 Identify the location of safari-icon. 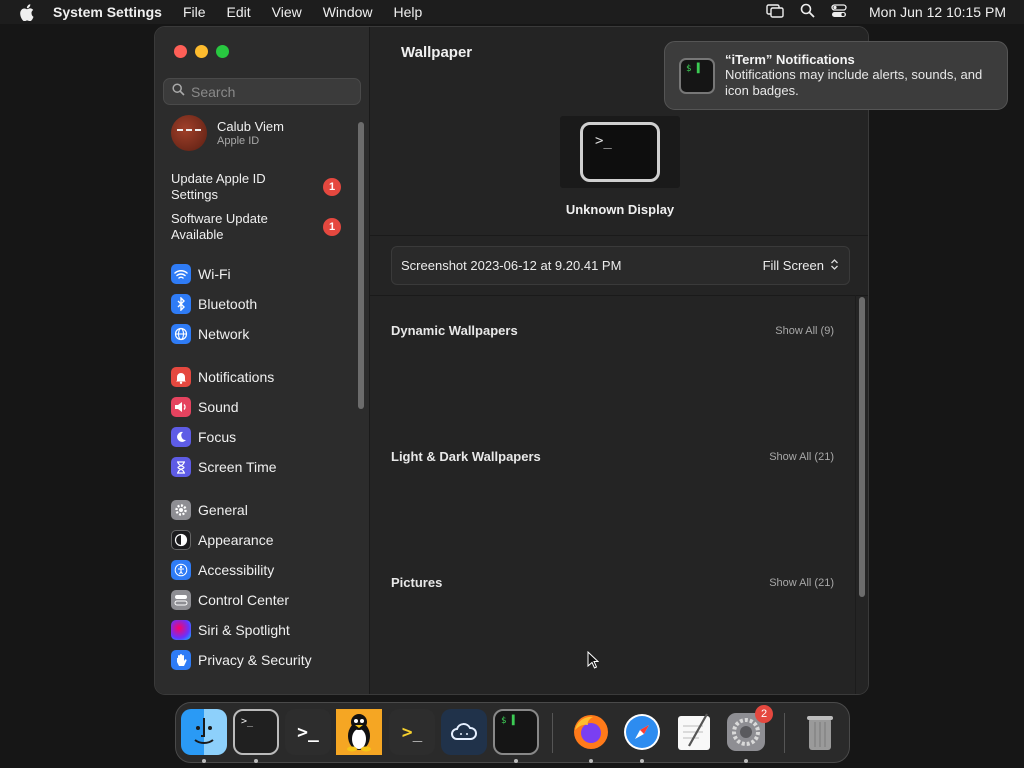
(642, 732).